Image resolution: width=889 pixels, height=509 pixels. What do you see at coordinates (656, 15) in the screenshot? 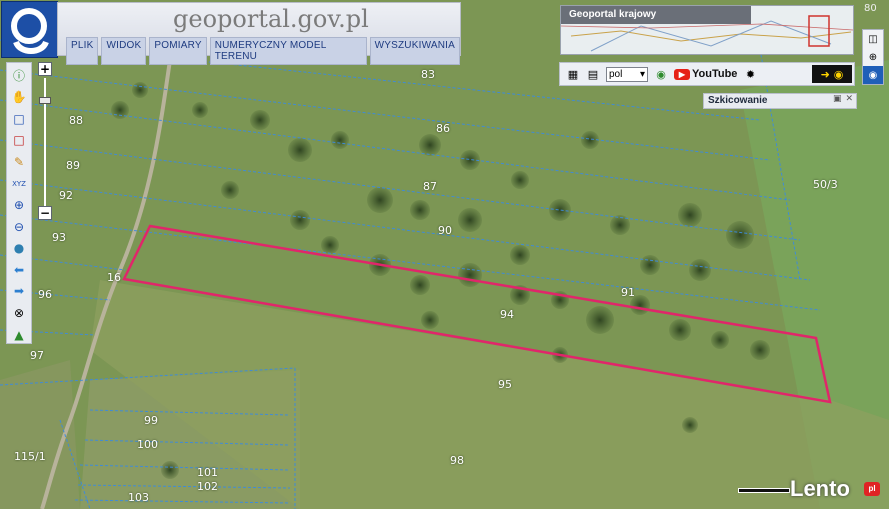
I see `overview-title: Geoportal krajowy` at bounding box center [656, 15].